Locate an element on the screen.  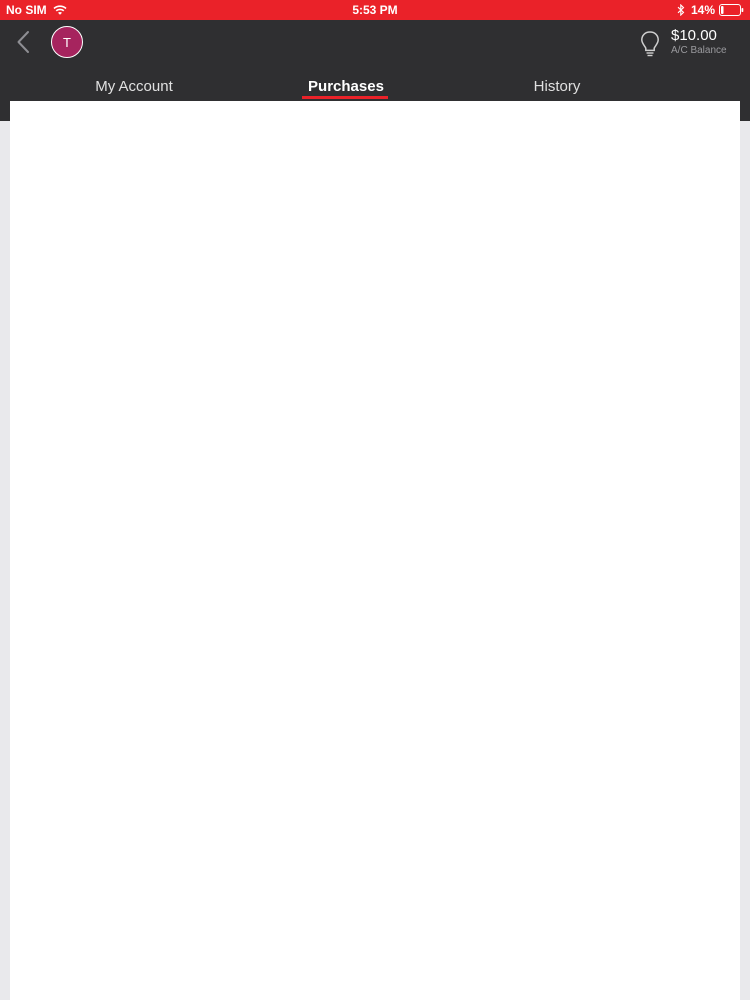
battery-percent: 14% is located at coordinates (702, 10).